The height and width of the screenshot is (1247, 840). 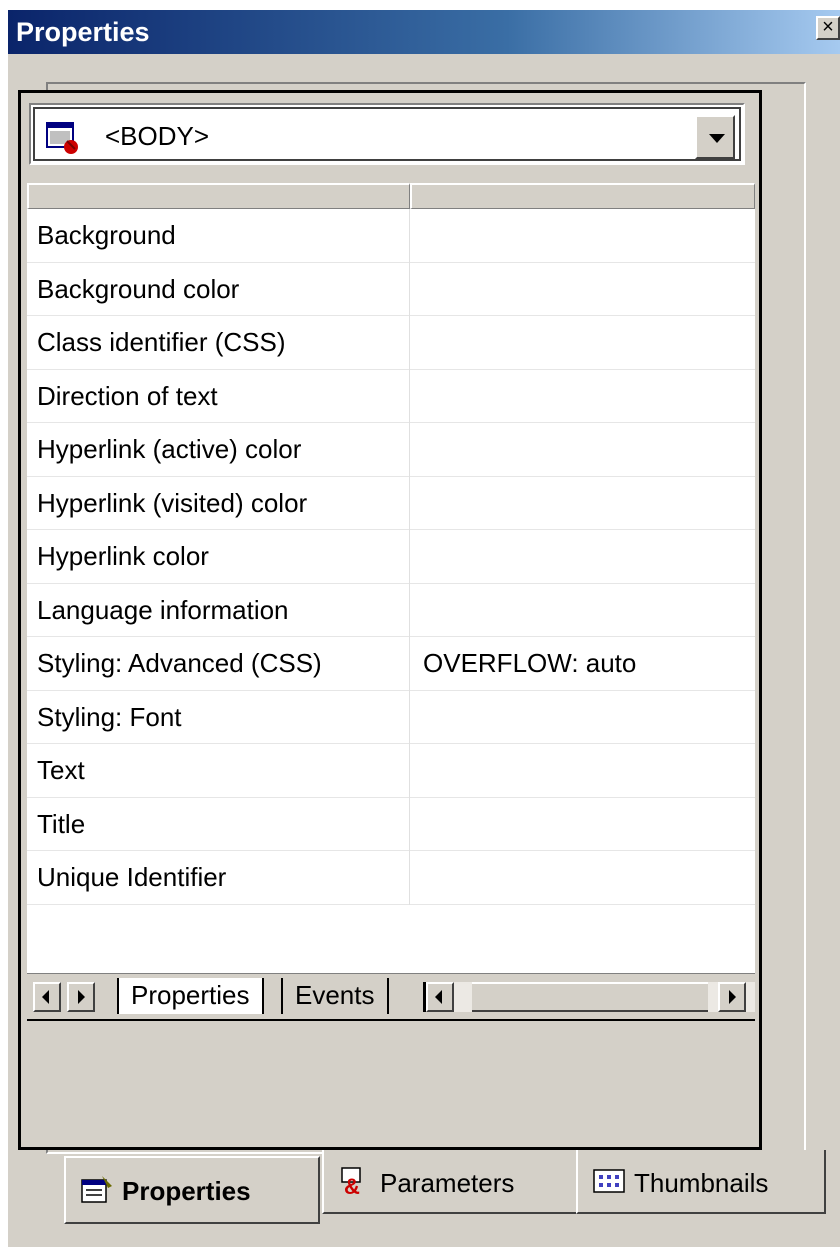 I want to click on tab-scroll-left-button, so click(x=47, y=997).